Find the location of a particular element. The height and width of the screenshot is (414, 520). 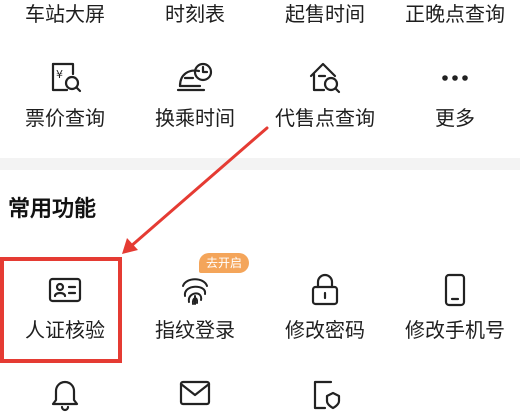

common-item-fingerprint-login: 指纹登录 is located at coordinates (195, 308).